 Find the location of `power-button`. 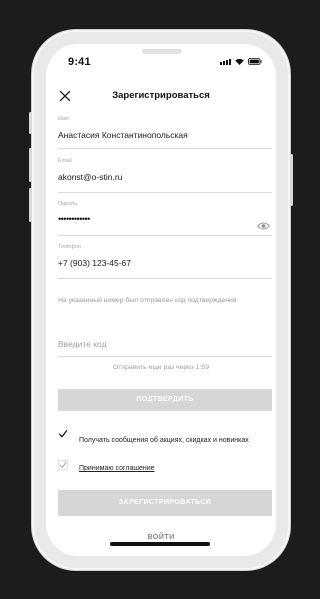

power-button is located at coordinates (291, 180).